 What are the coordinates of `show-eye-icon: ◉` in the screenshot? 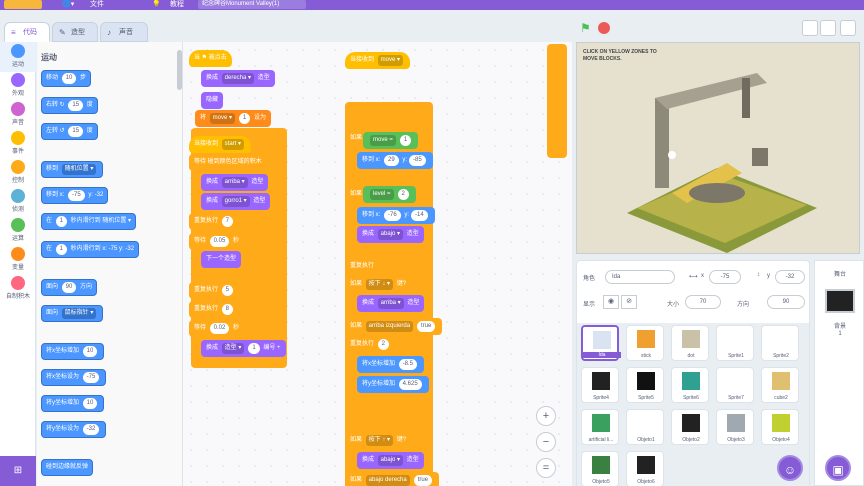 It's located at (611, 302).